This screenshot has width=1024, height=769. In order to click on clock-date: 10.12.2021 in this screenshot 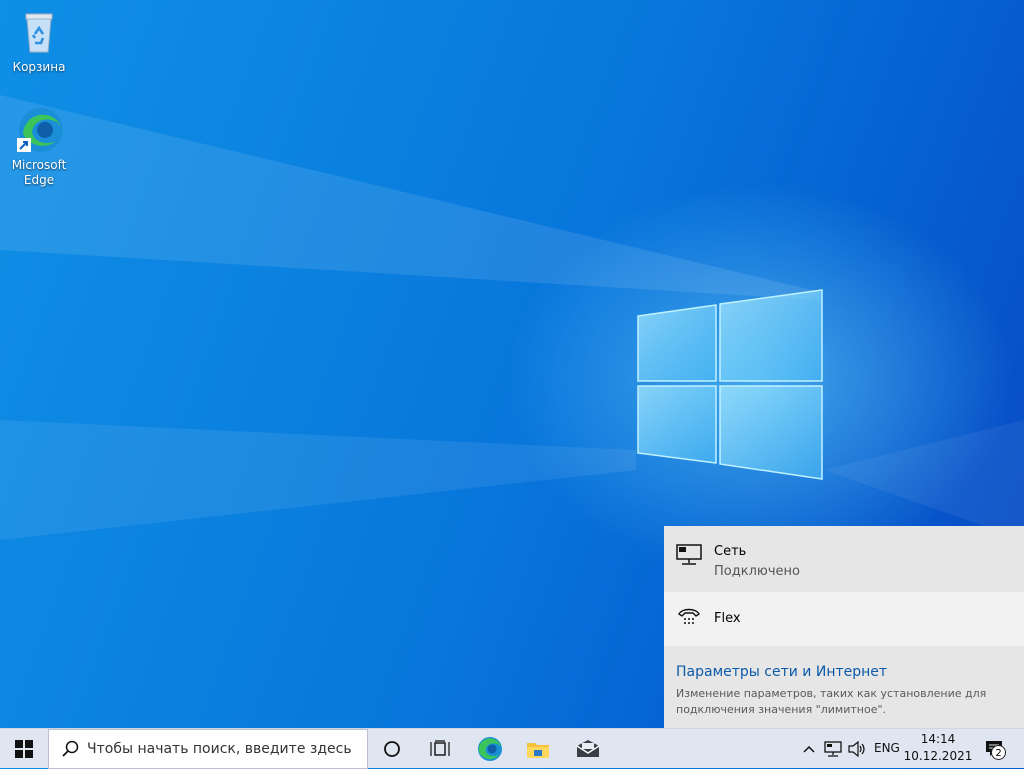, I will do `click(938, 756)`.